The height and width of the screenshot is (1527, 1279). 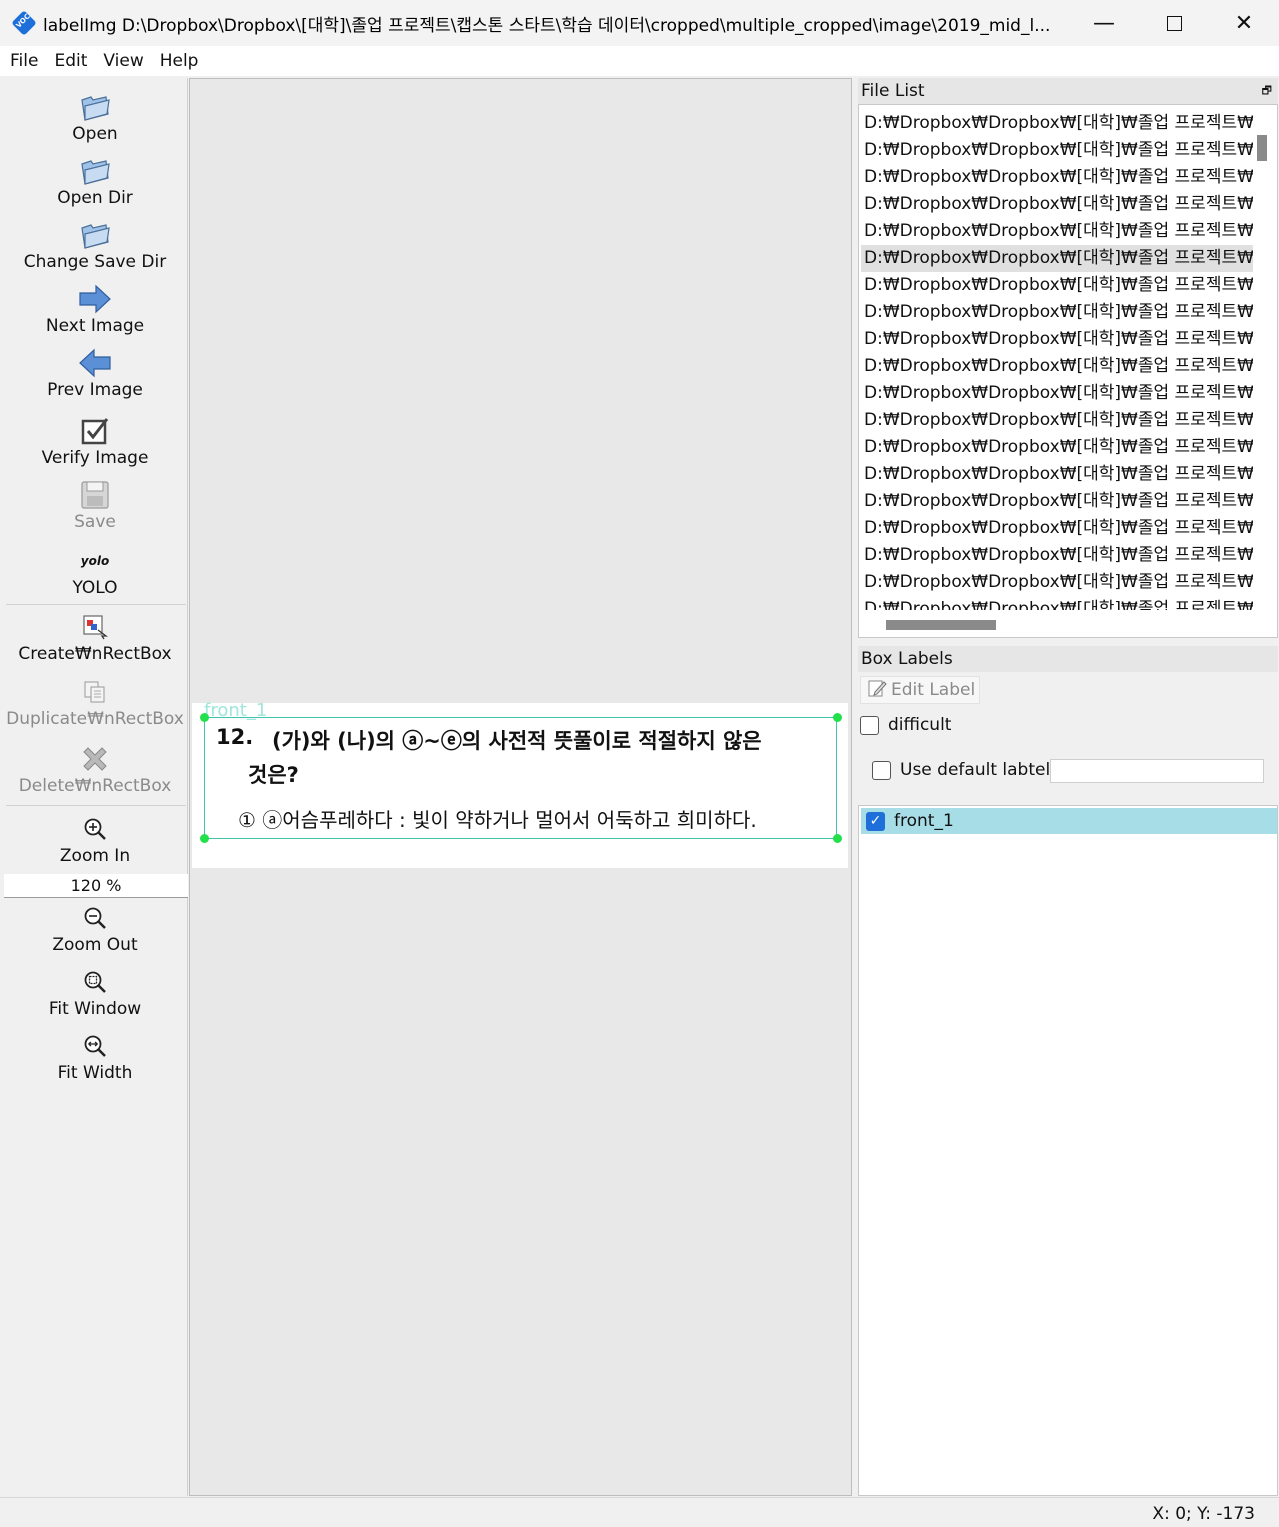 What do you see at coordinates (95, 945) in the screenshot?
I see `zoom-out-label: Zoom Out` at bounding box center [95, 945].